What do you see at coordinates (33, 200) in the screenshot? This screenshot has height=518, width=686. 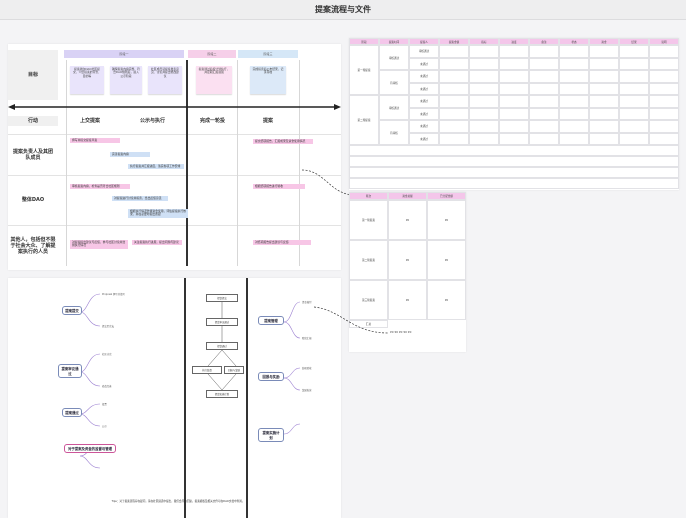 I see `row-label-dao: 整体DAO` at bounding box center [33, 200].